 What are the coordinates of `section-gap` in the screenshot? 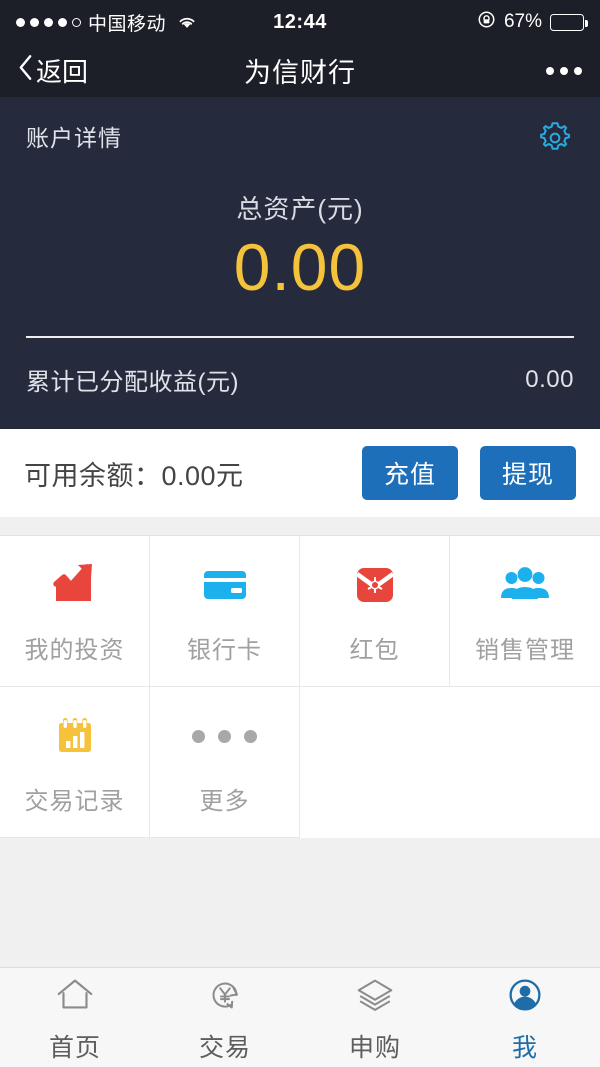 It's located at (300, 526).